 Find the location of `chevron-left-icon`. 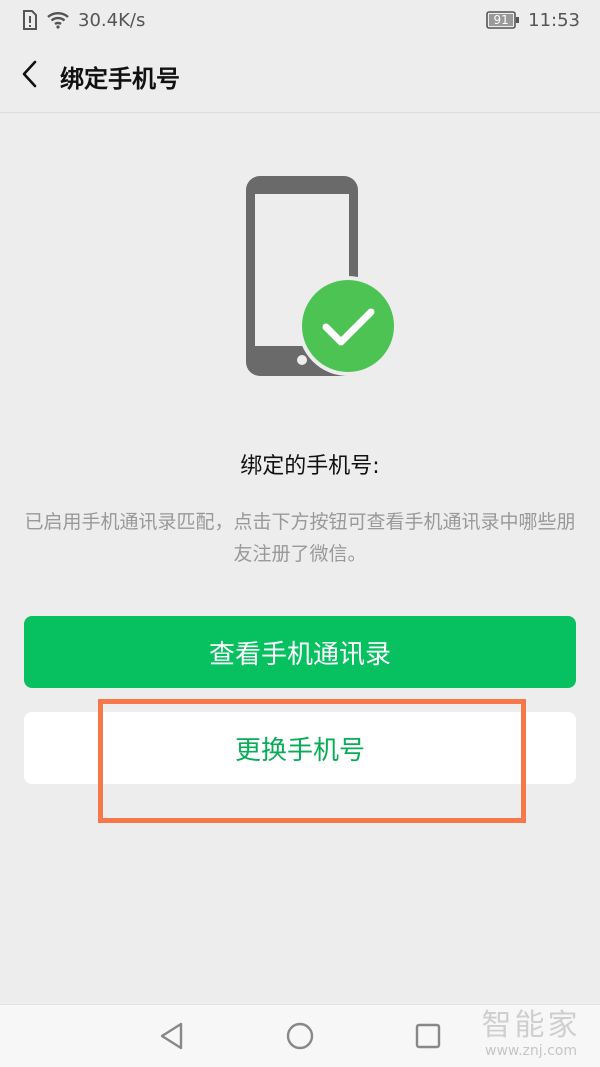

chevron-left-icon is located at coordinates (30, 76).